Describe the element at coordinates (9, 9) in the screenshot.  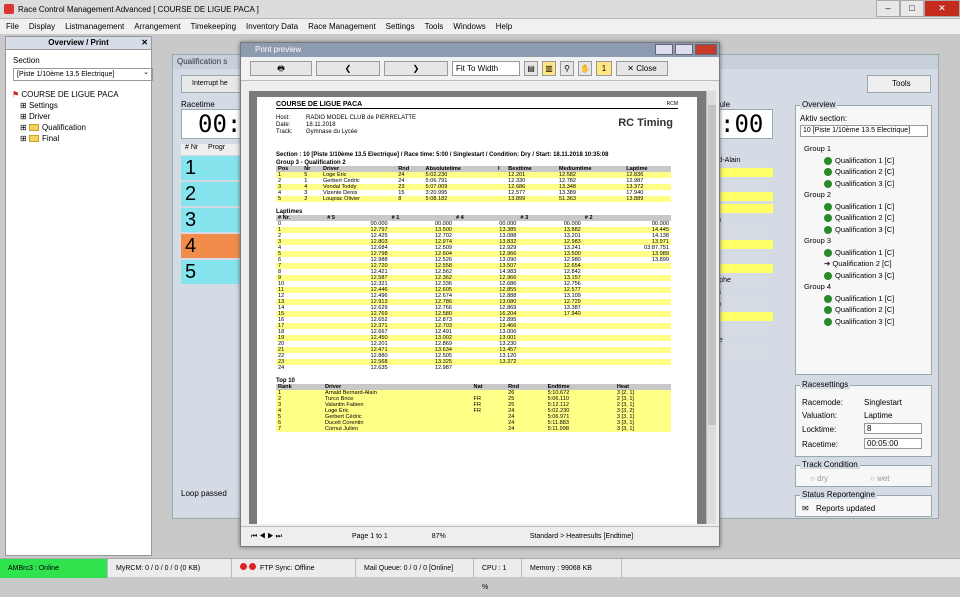
I see `app-icon` at that location.